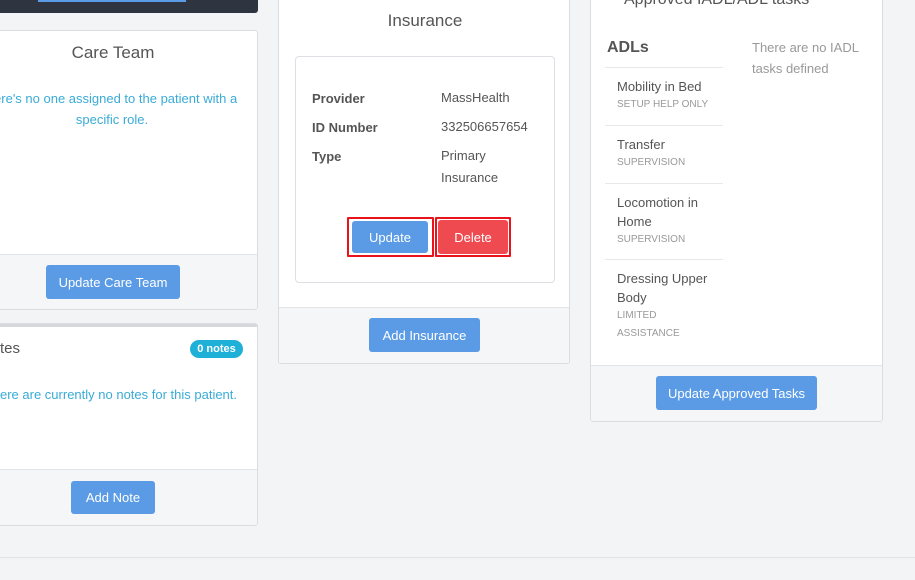 The image size is (915, 580). What do you see at coordinates (657, 212) in the screenshot?
I see `adl-name: Locomotion in Home` at bounding box center [657, 212].